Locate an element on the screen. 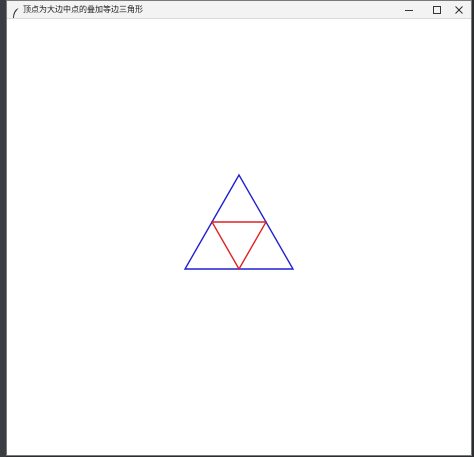 The height and width of the screenshot is (457, 474). close-icon is located at coordinates (459, 9).